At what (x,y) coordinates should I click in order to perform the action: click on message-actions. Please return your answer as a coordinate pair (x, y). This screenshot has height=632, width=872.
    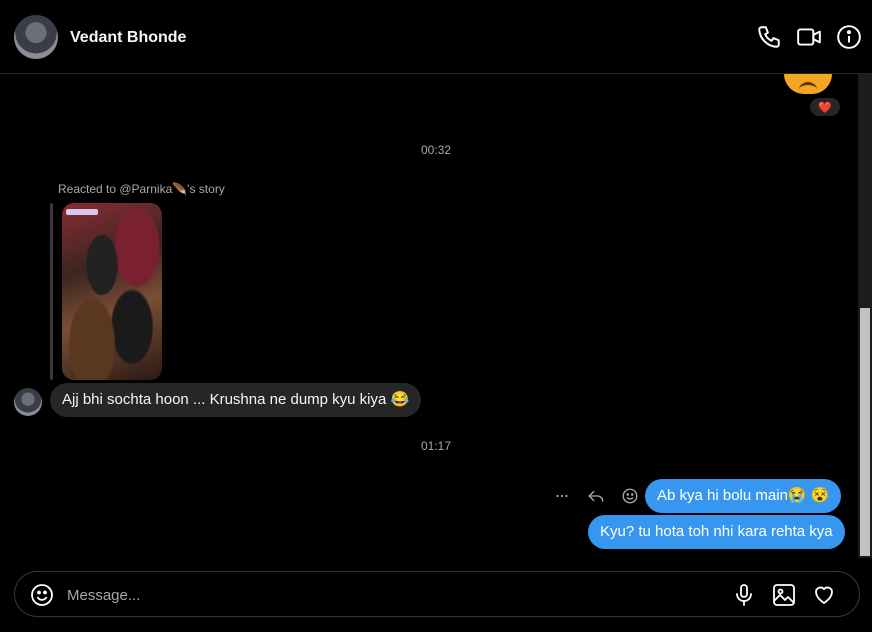
    Looking at the image, I should click on (596, 496).